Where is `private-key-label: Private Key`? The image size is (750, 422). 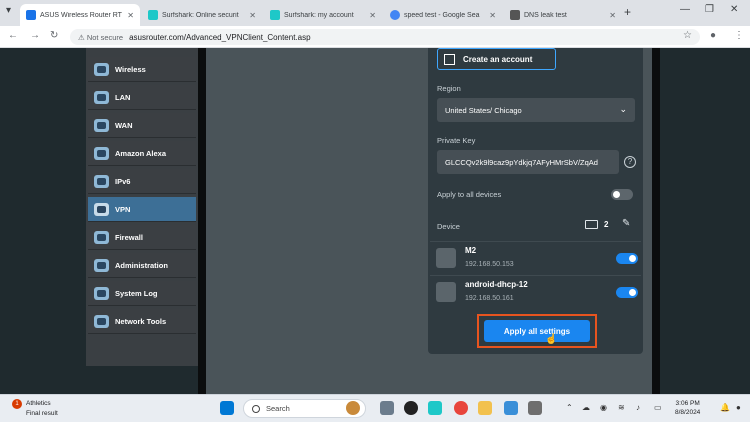
private-key-label: Private Key is located at coordinates (456, 140).